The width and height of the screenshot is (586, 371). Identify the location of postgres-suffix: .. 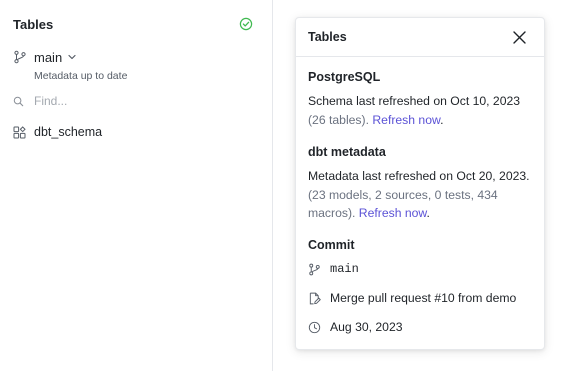
(442, 119).